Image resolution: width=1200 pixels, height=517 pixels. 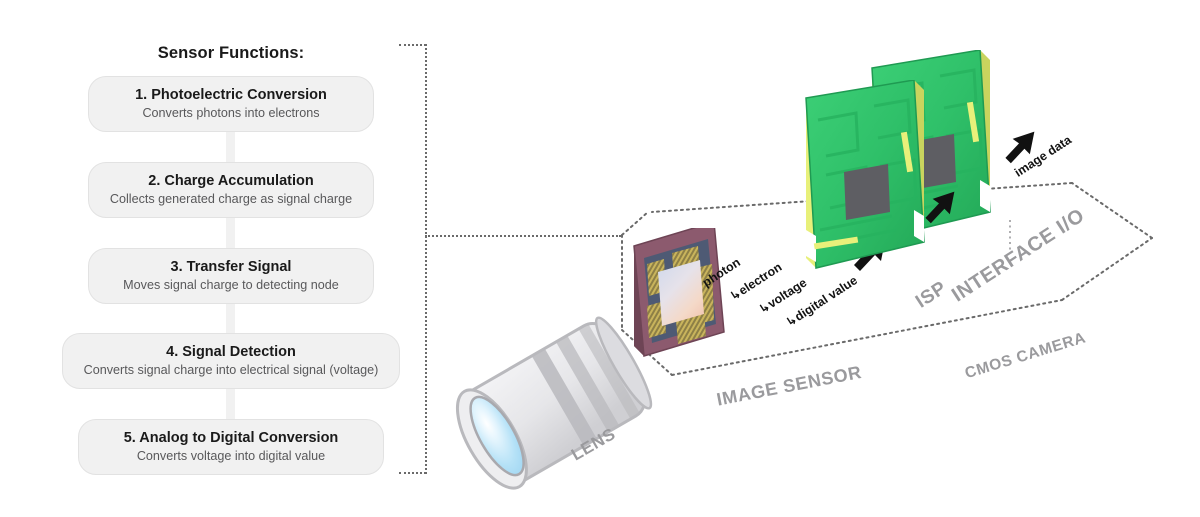 What do you see at coordinates (426, 259) in the screenshot?
I see `bracket-vertical` at bounding box center [426, 259].